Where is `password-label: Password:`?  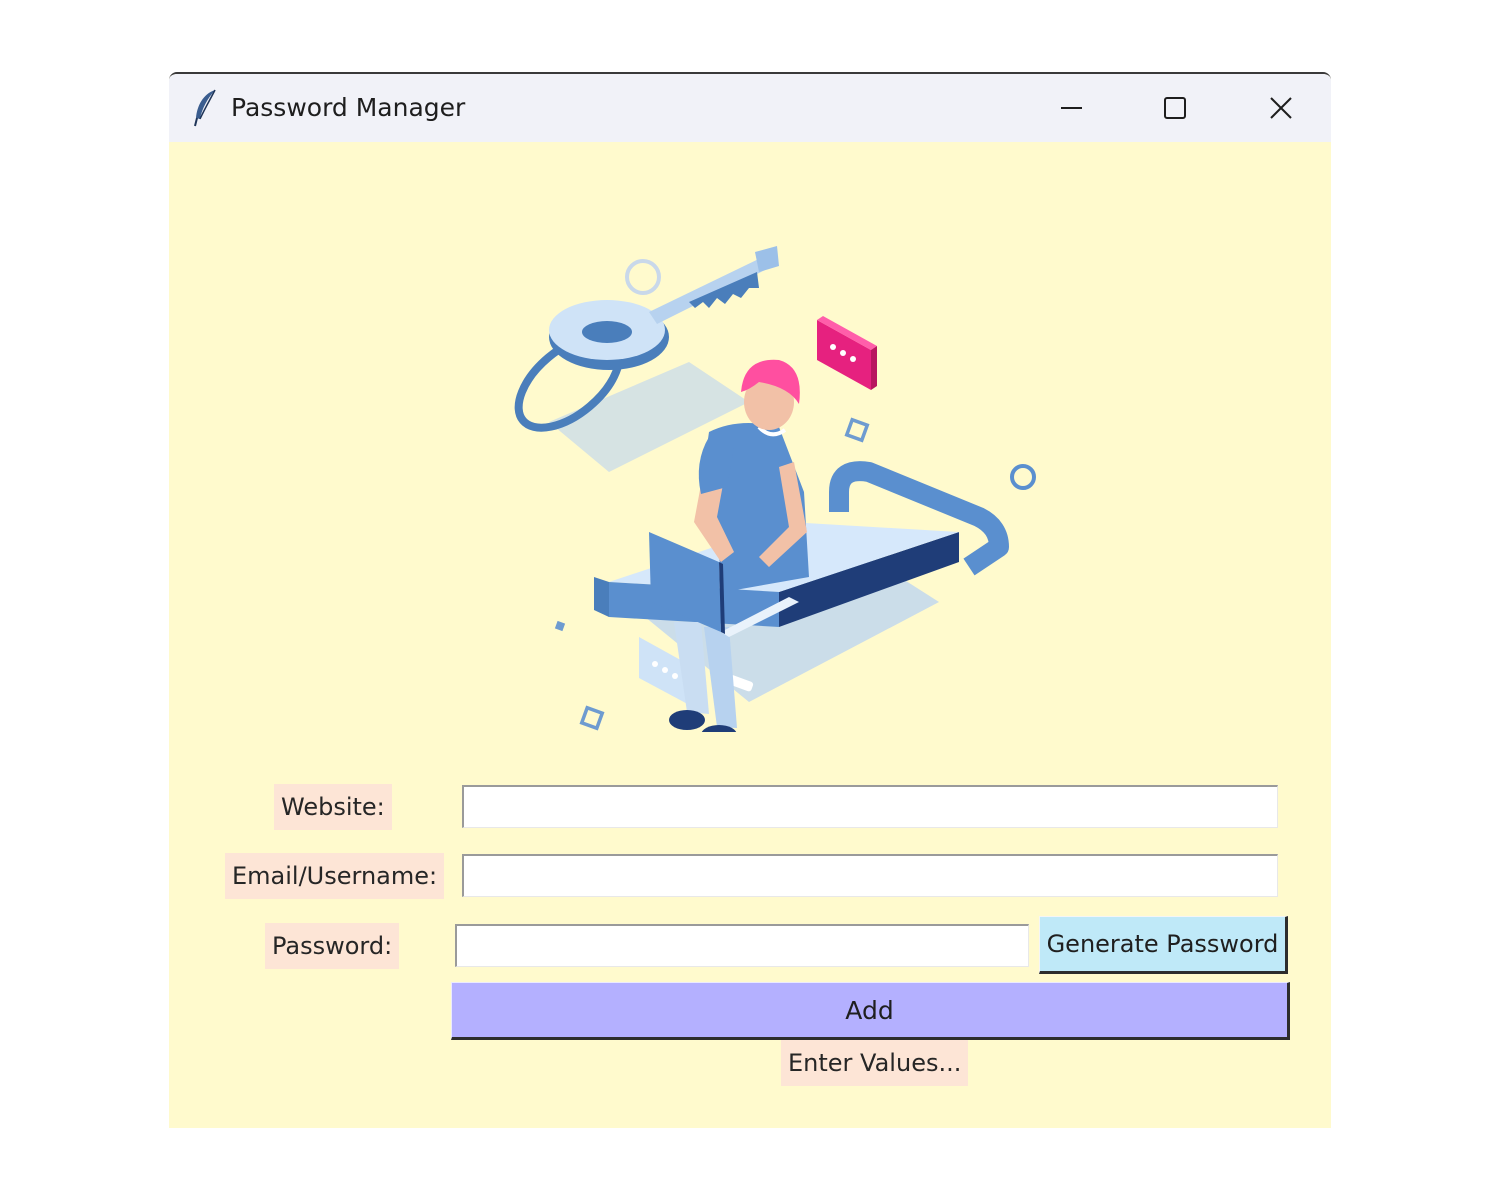
password-label: Password: is located at coordinates (332, 946).